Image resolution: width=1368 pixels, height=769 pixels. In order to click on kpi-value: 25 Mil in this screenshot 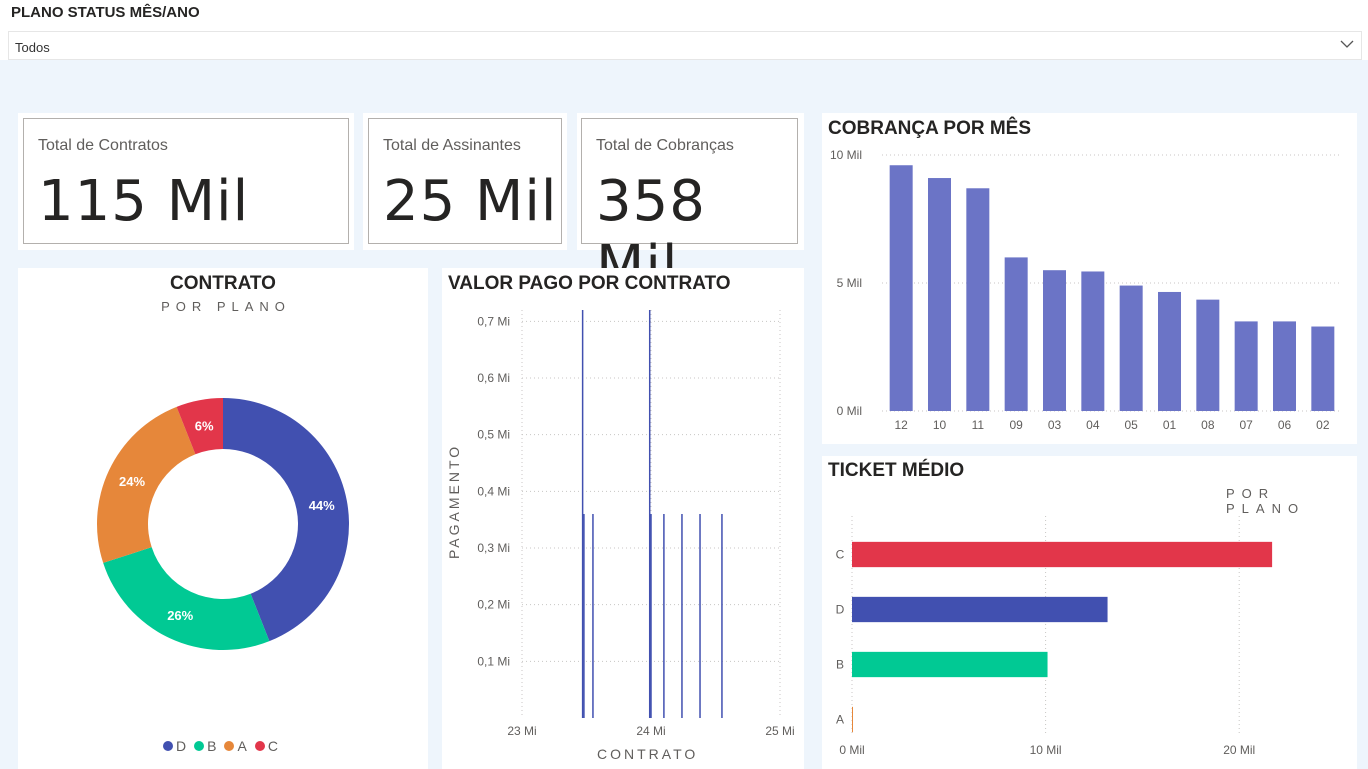, I will do `click(470, 201)`.